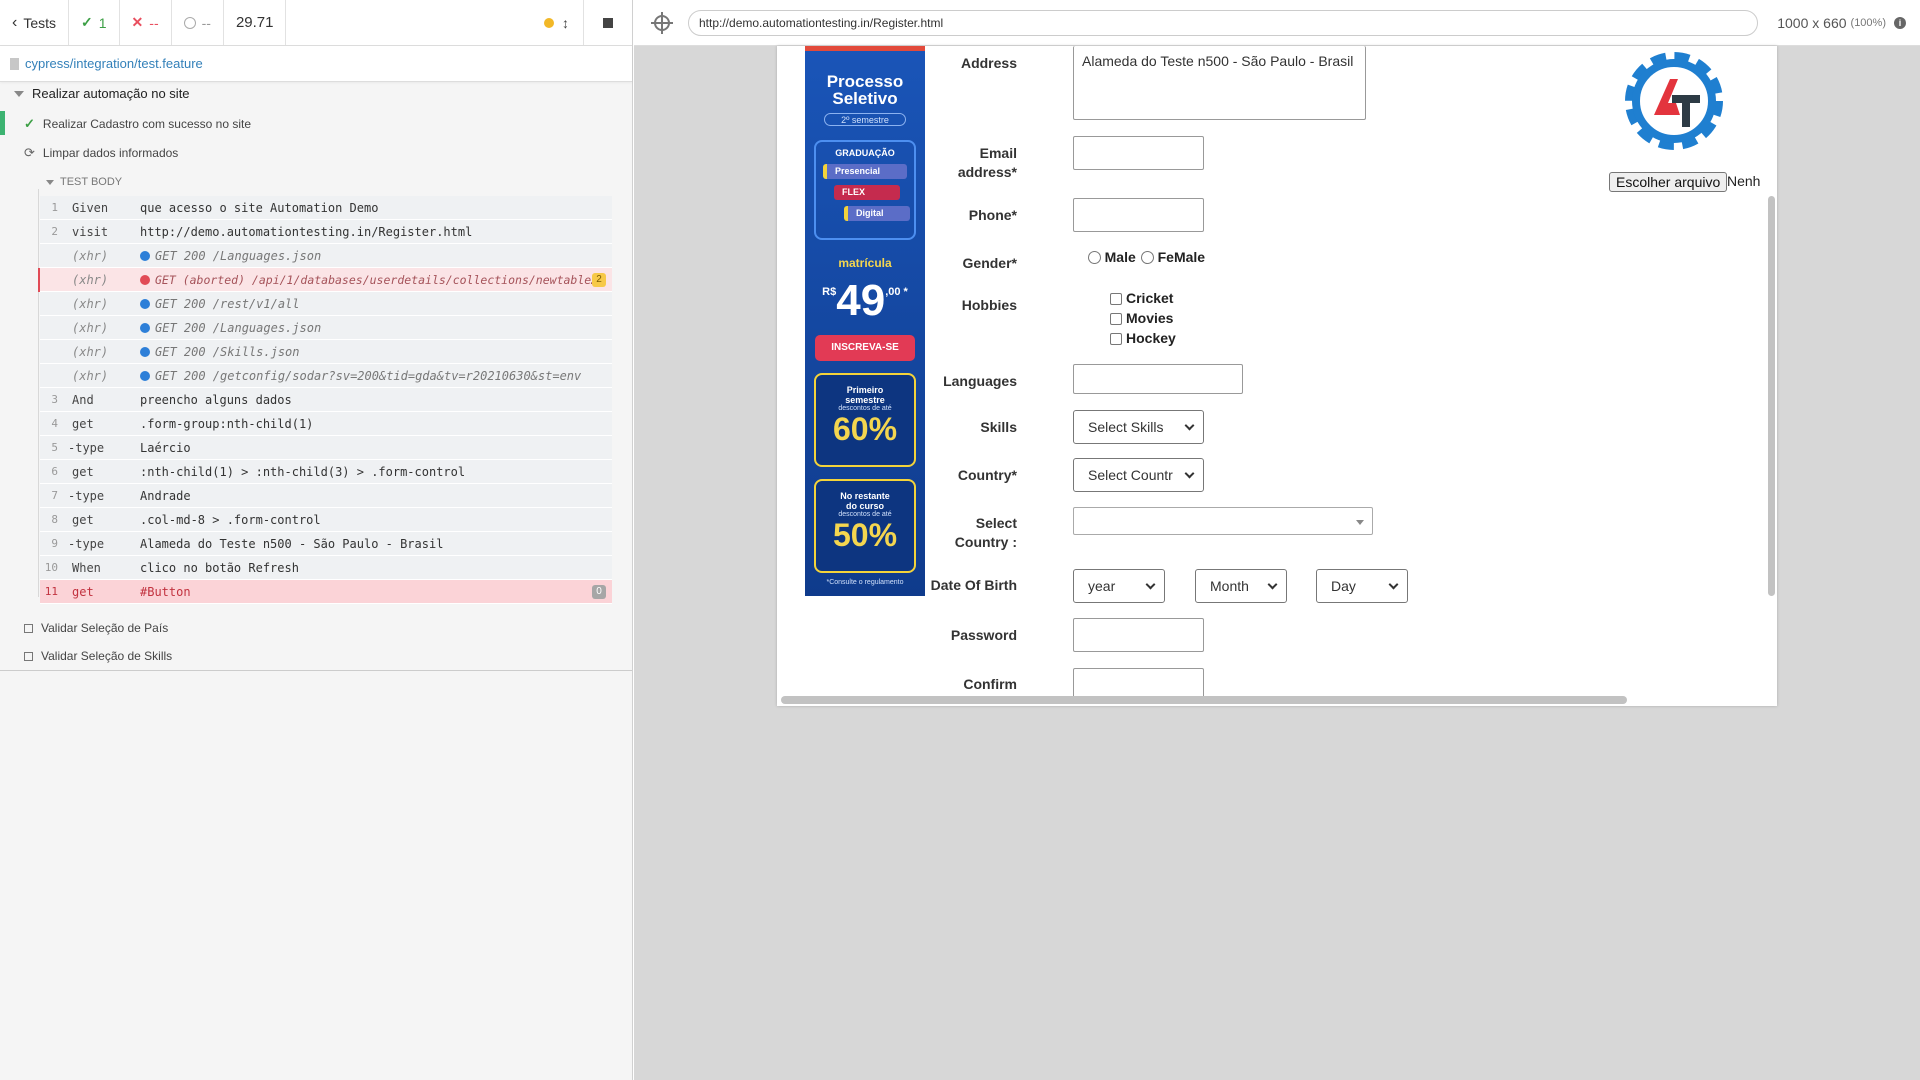  I want to click on command-name: -type, so click(86, 543).